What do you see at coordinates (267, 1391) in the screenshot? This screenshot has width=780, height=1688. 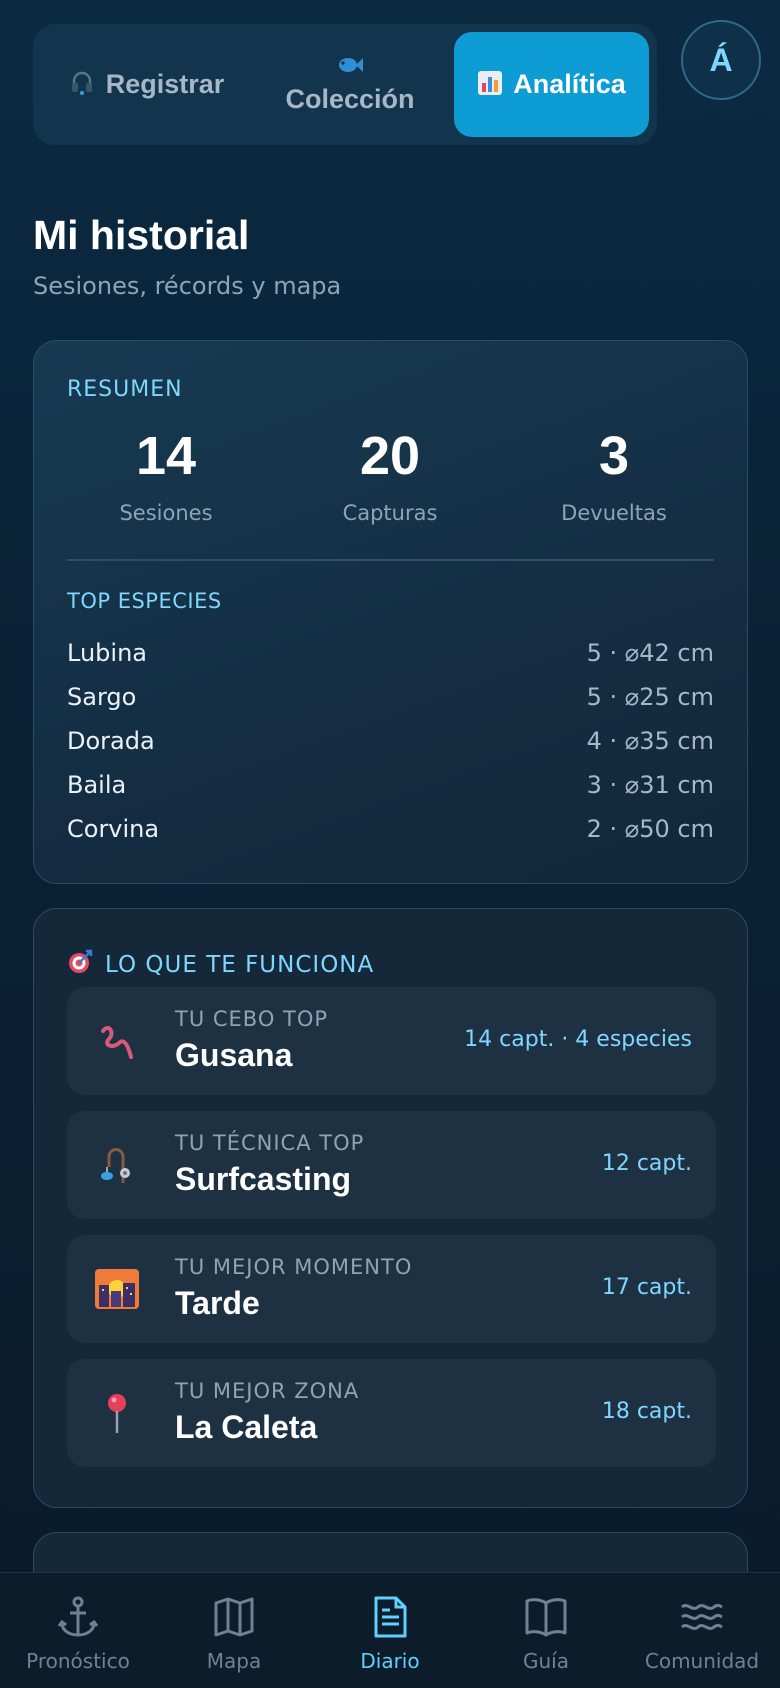 I see `item-caption: TU MEJOR ZONA` at bounding box center [267, 1391].